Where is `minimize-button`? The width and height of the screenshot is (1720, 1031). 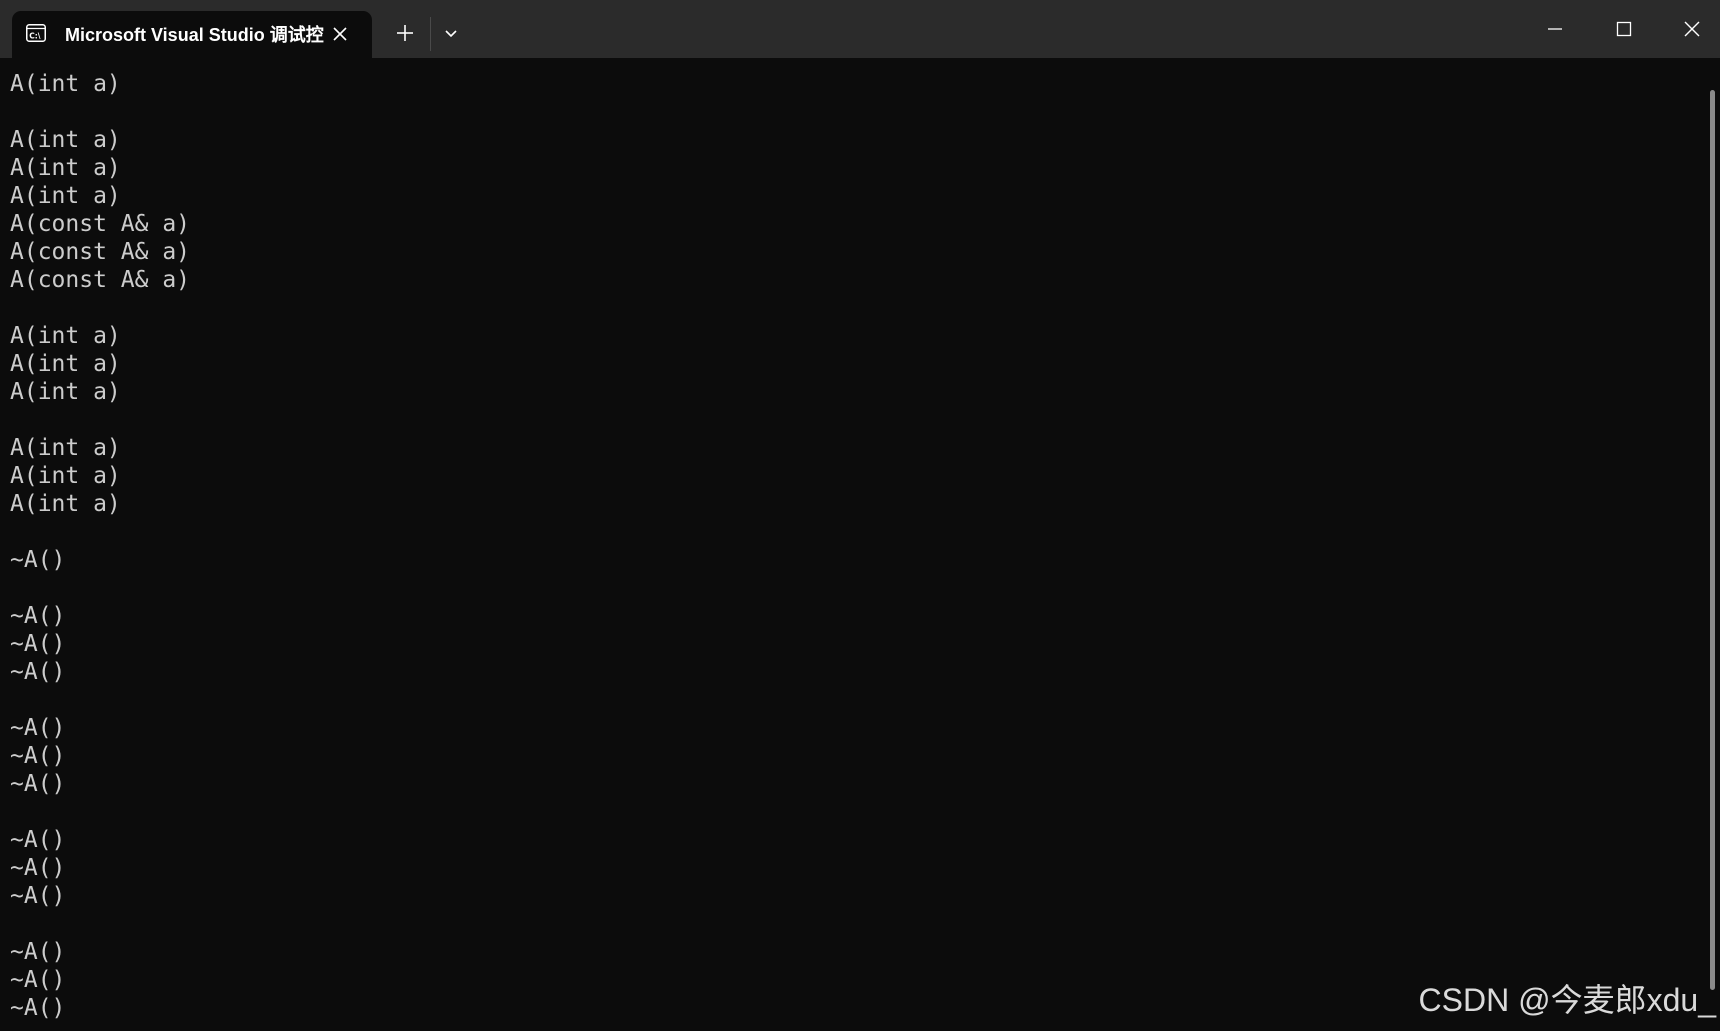
minimize-button is located at coordinates (1555, 29).